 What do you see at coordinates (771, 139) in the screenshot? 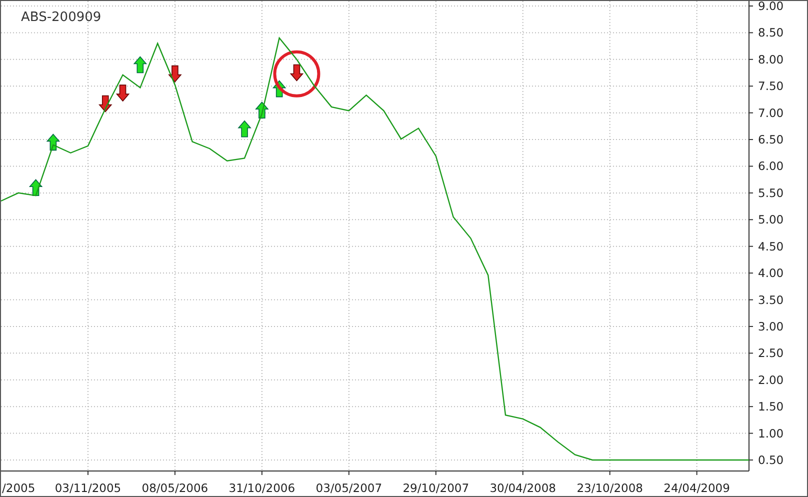
I see `axis-label: 6.50` at bounding box center [771, 139].